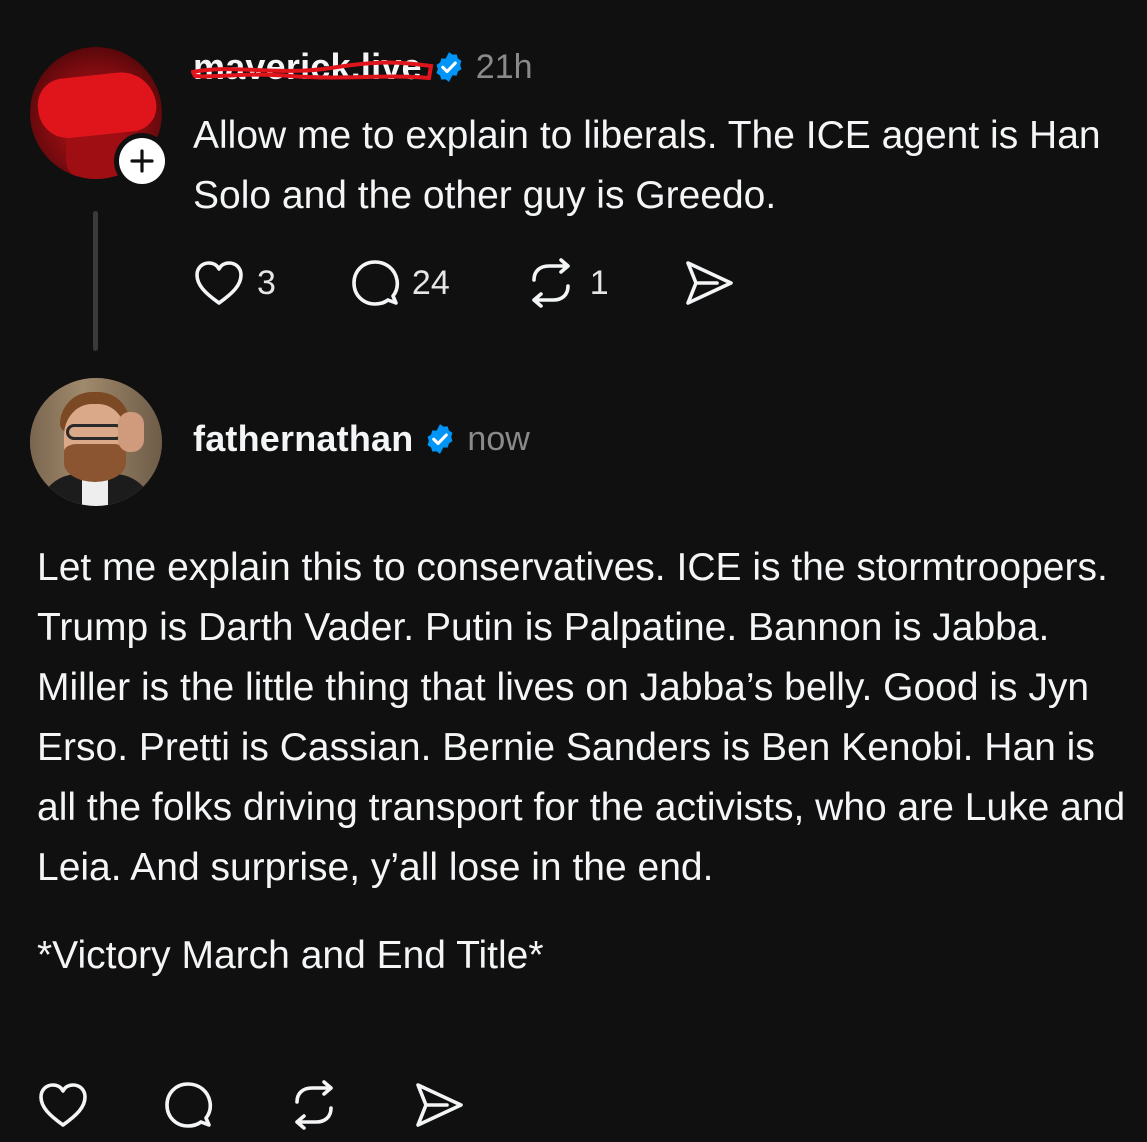 This screenshot has width=1147, height=1142. Describe the element at coordinates (498, 438) in the screenshot. I see `reply-timestamp: now` at that location.